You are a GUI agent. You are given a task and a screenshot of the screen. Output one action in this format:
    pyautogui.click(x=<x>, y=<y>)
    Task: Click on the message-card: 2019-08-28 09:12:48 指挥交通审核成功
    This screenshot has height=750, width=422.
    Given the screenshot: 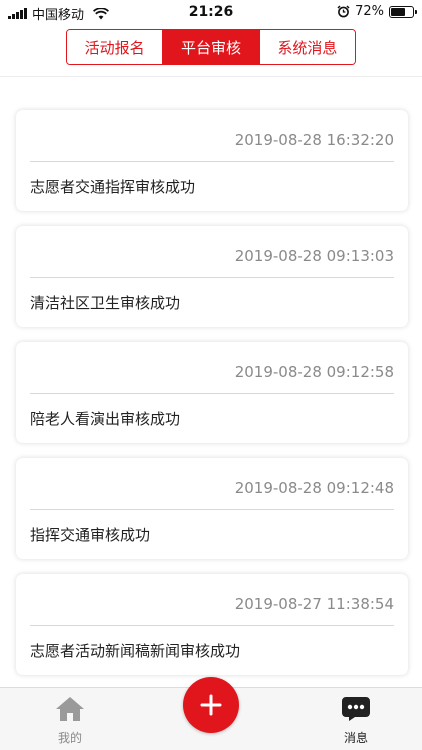 What is the action you would take?
    pyautogui.click(x=212, y=508)
    